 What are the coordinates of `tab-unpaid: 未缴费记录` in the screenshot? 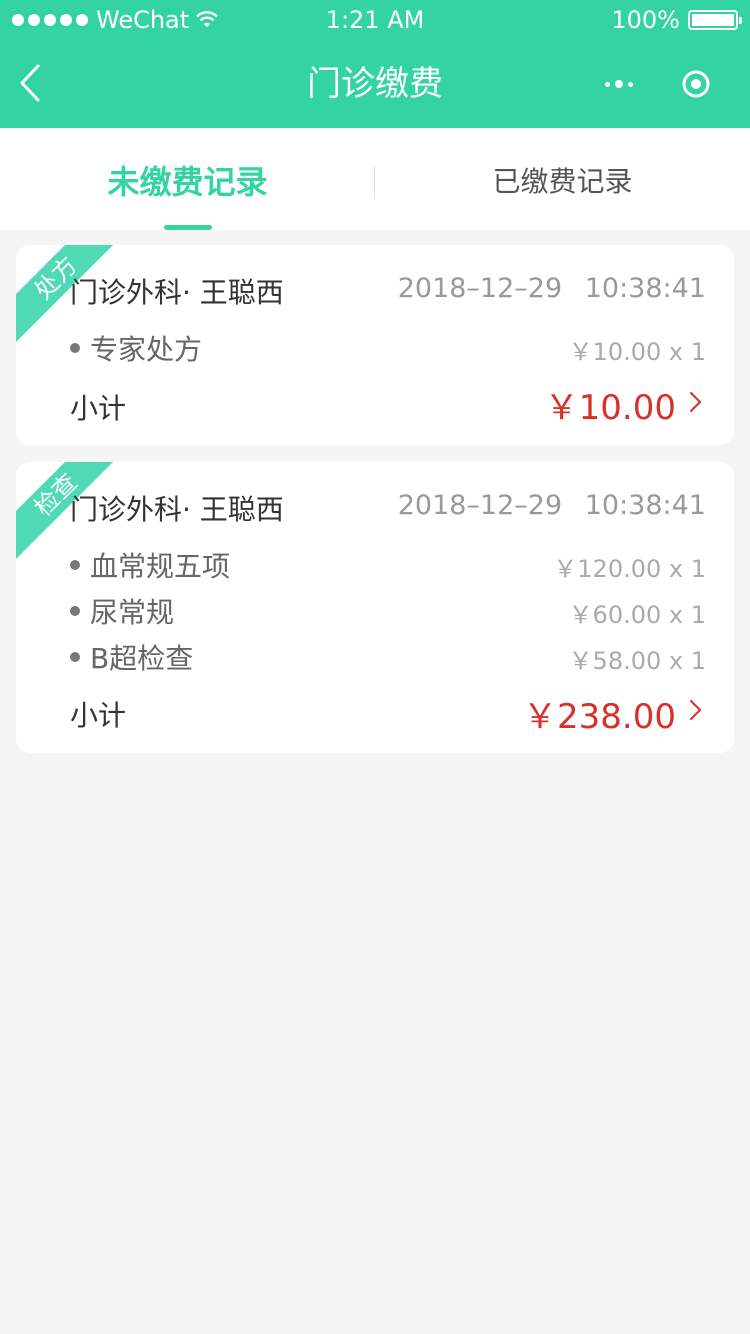 It's located at (187, 179).